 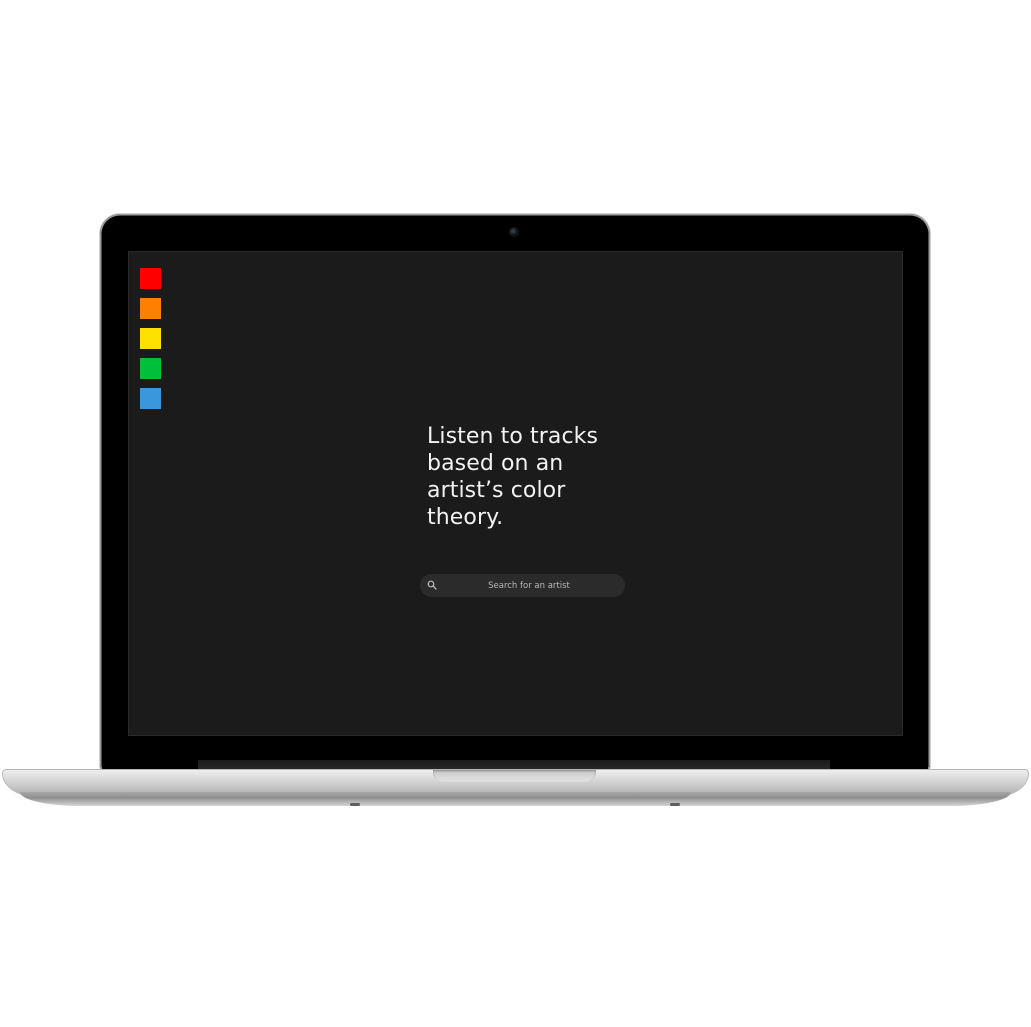 What do you see at coordinates (432, 585) in the screenshot?
I see `search-icon` at bounding box center [432, 585].